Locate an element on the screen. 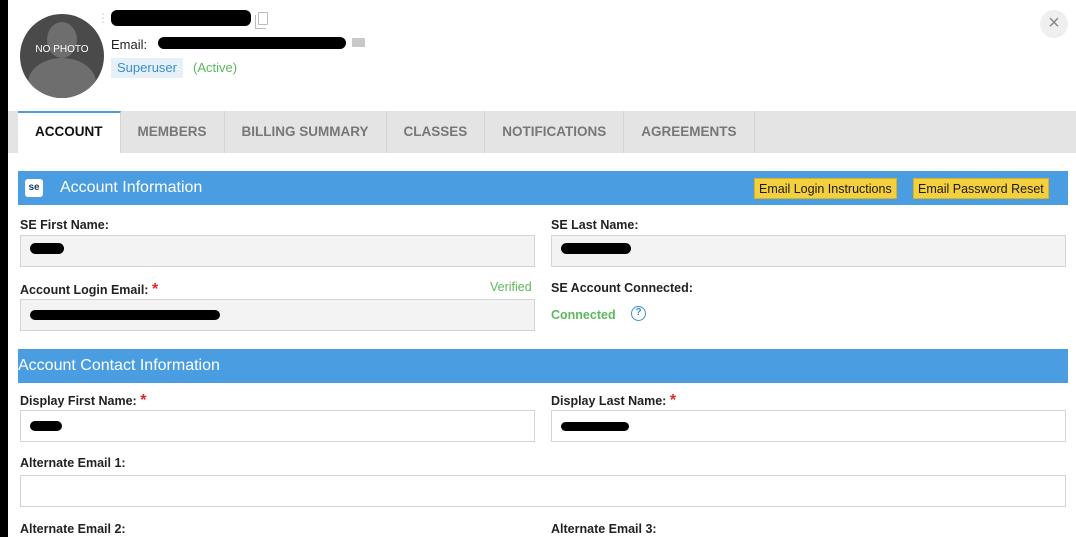  tab-members: MEMBERS is located at coordinates (173, 132).